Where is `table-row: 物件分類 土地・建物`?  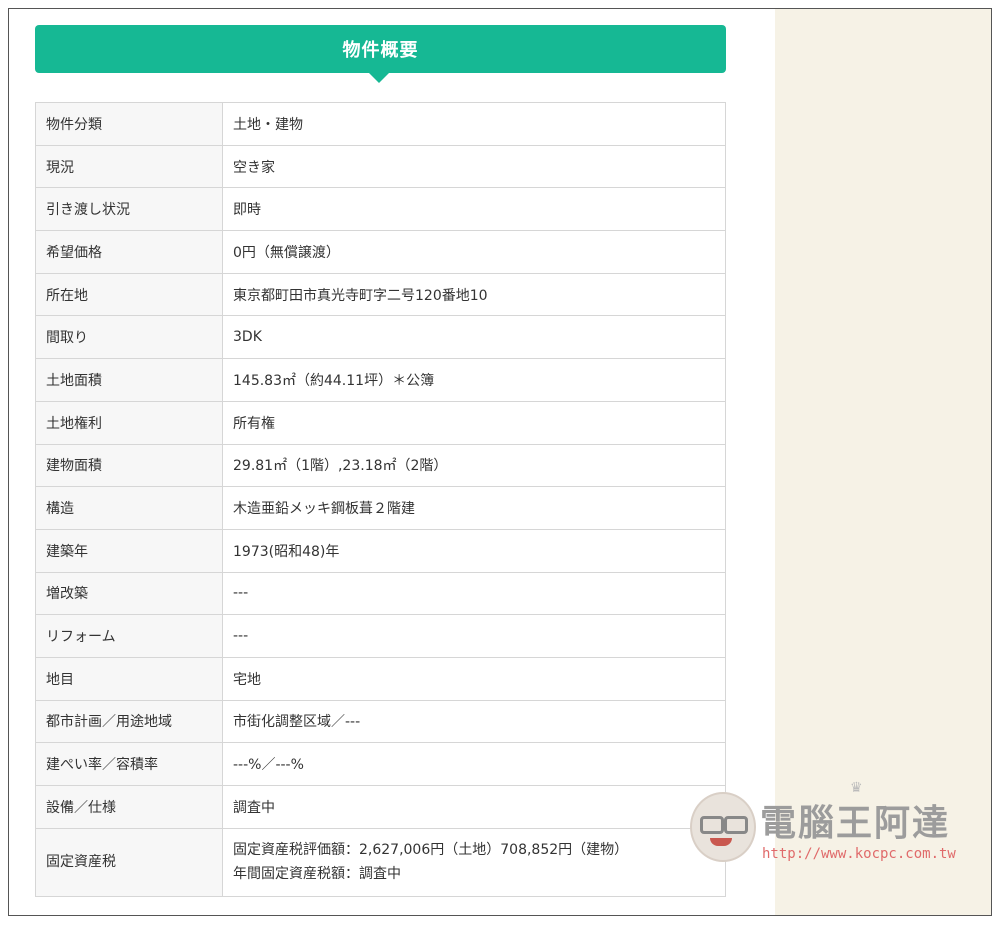
table-row: 物件分類 土地・建物 is located at coordinates (380, 124).